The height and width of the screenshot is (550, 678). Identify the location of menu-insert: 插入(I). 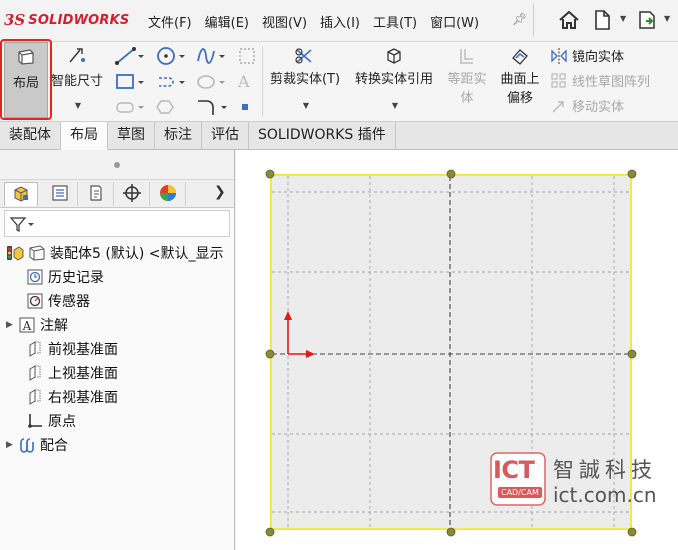
(340, 21).